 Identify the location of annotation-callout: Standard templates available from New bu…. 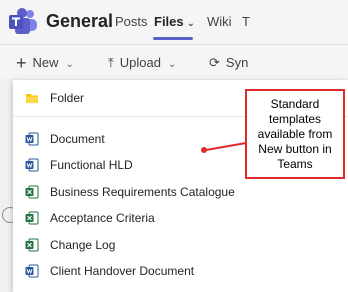
(295, 134).